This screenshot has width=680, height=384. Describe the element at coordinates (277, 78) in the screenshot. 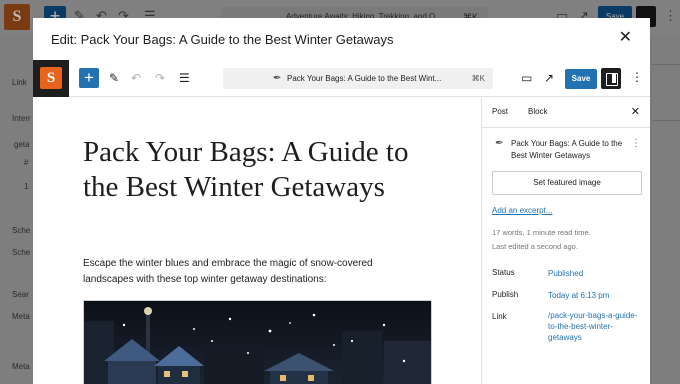

I see `document-icon: ✒` at that location.